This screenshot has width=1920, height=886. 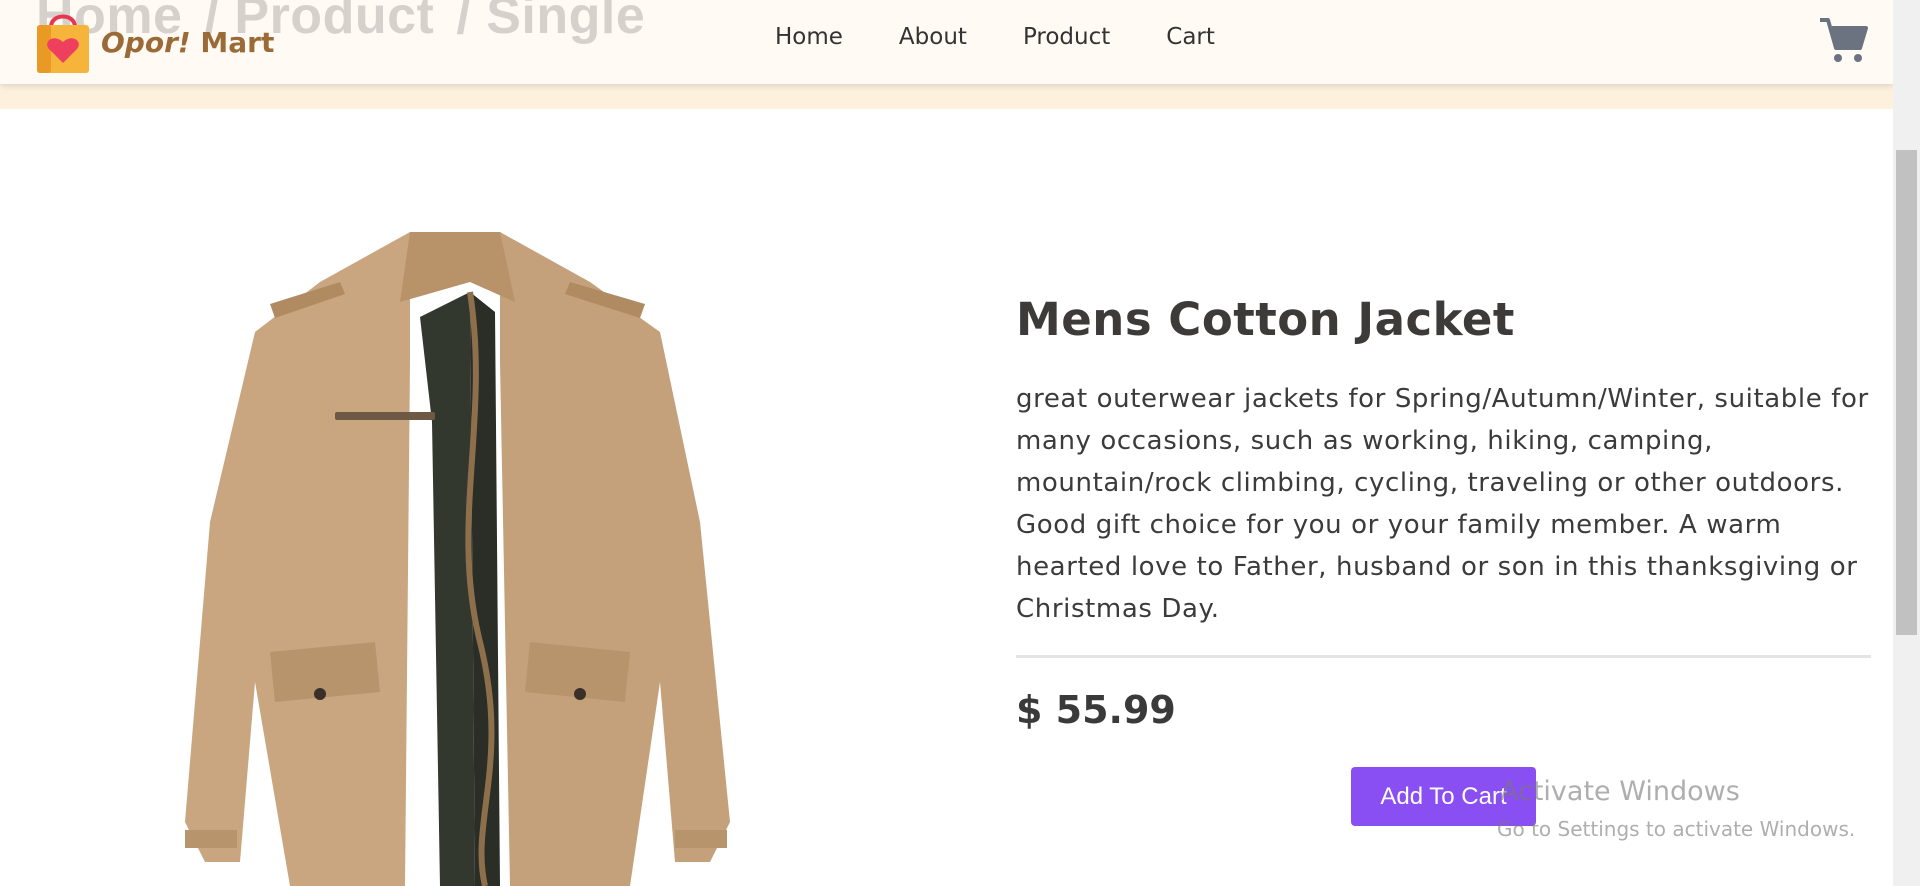 I want to click on brand-logo: Opor! Mart, so click(x=153, y=42).